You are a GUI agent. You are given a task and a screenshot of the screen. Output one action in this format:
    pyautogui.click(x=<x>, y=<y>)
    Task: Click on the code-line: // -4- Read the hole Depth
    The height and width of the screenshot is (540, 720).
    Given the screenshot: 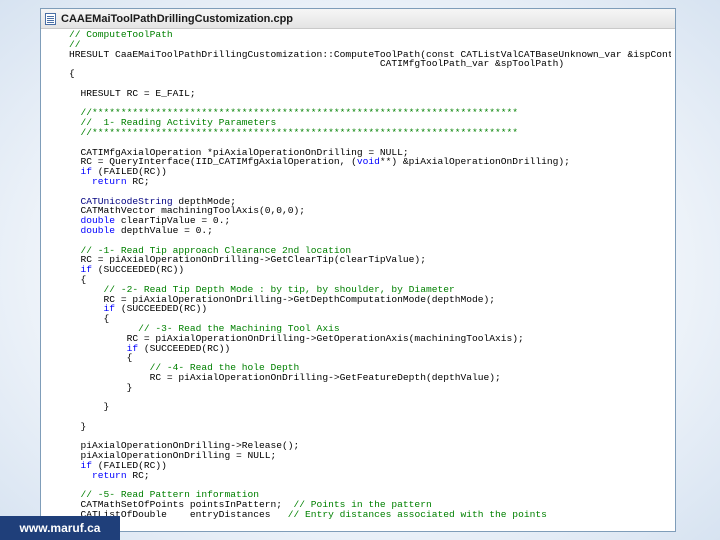 What is the action you would take?
    pyautogui.click(x=370, y=368)
    